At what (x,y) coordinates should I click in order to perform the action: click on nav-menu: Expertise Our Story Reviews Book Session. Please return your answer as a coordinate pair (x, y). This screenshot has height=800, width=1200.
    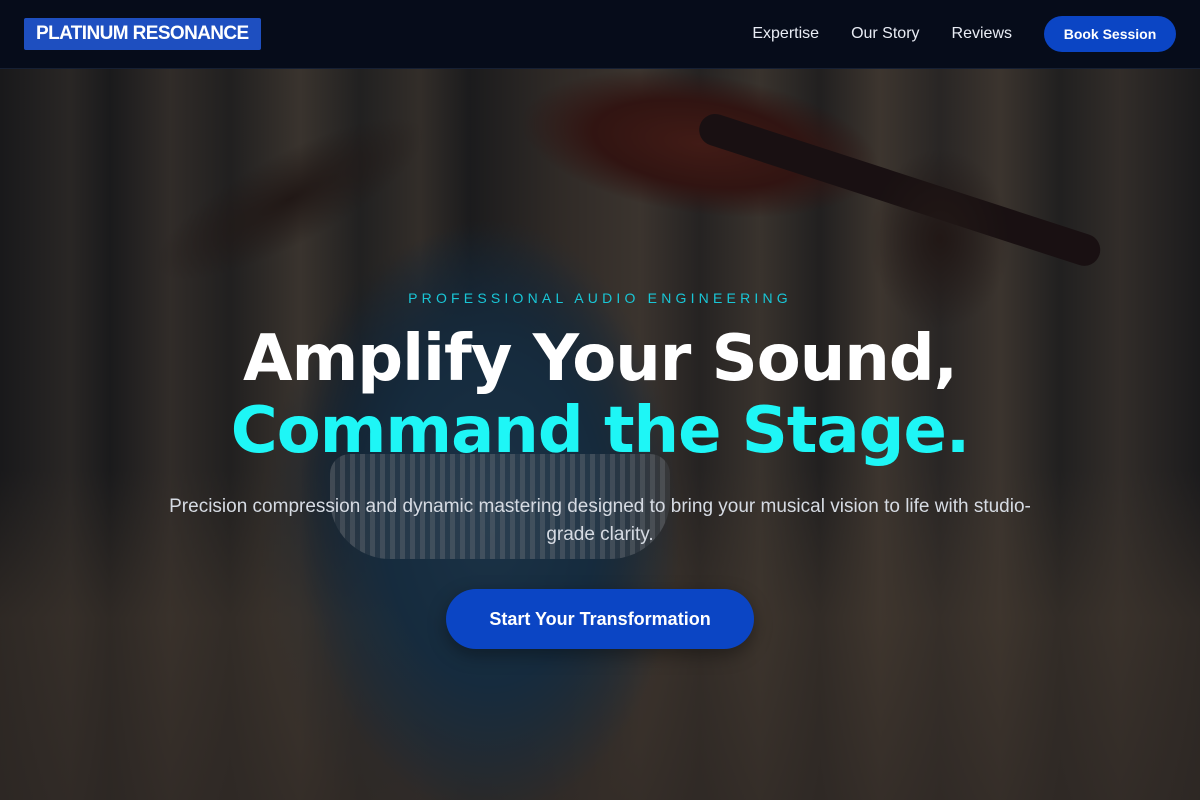
    Looking at the image, I should click on (964, 34).